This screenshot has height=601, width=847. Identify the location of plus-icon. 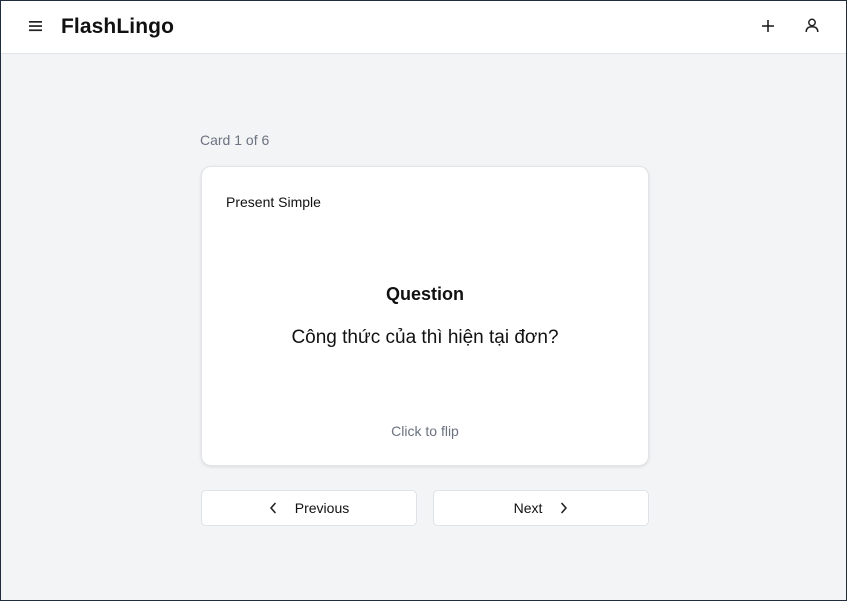
(768, 28).